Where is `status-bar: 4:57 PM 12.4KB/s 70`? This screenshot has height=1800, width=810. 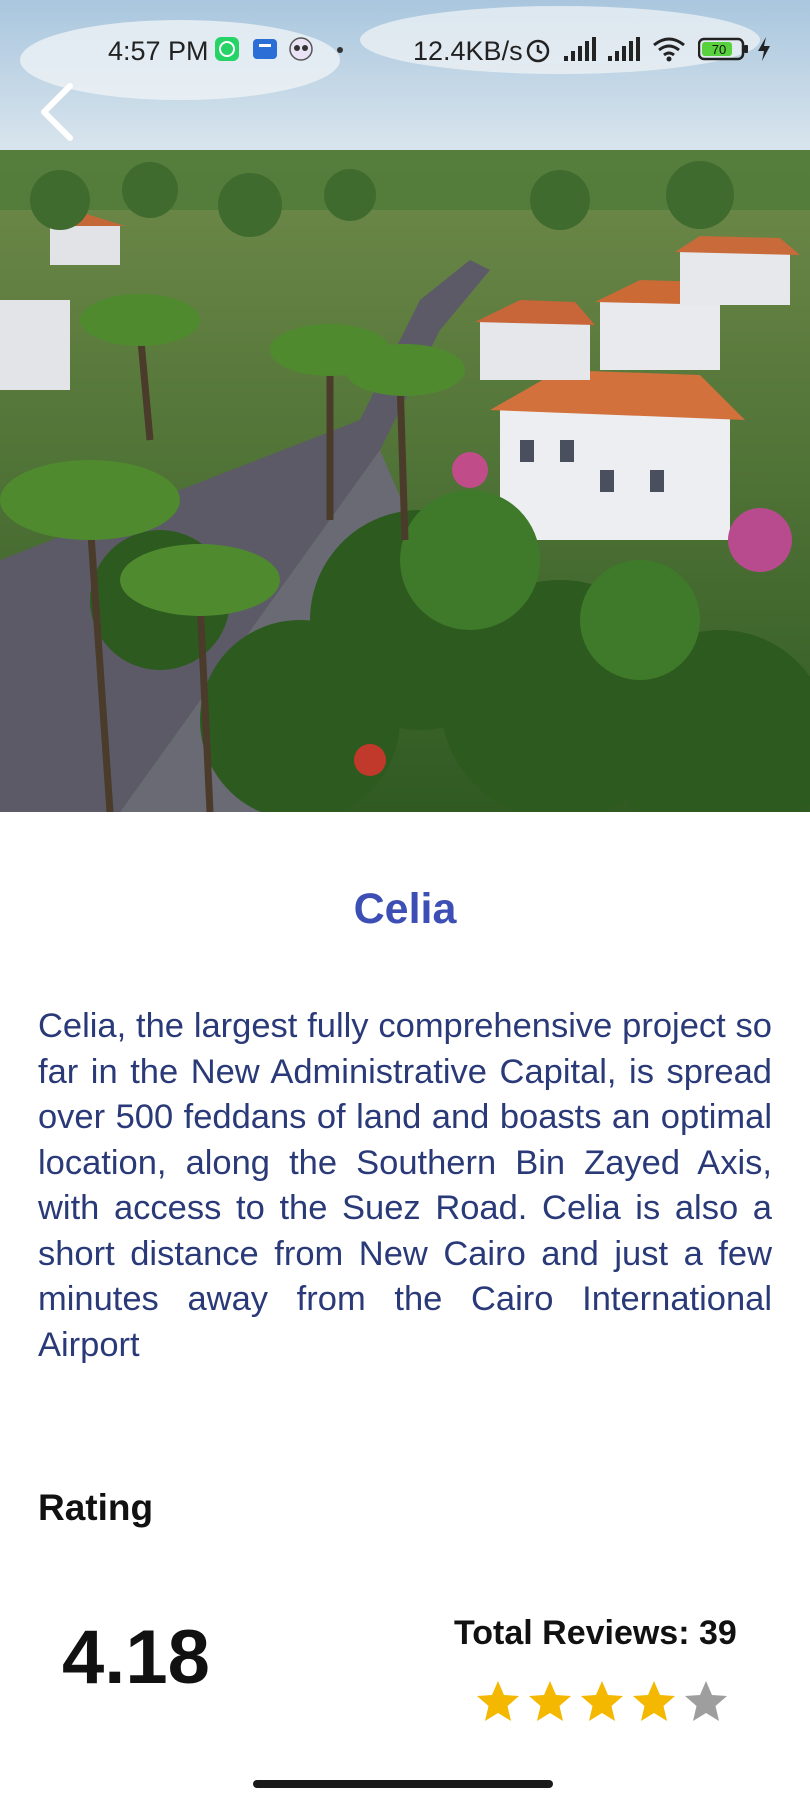 status-bar: 4:57 PM 12.4KB/s 70 is located at coordinates (405, 50).